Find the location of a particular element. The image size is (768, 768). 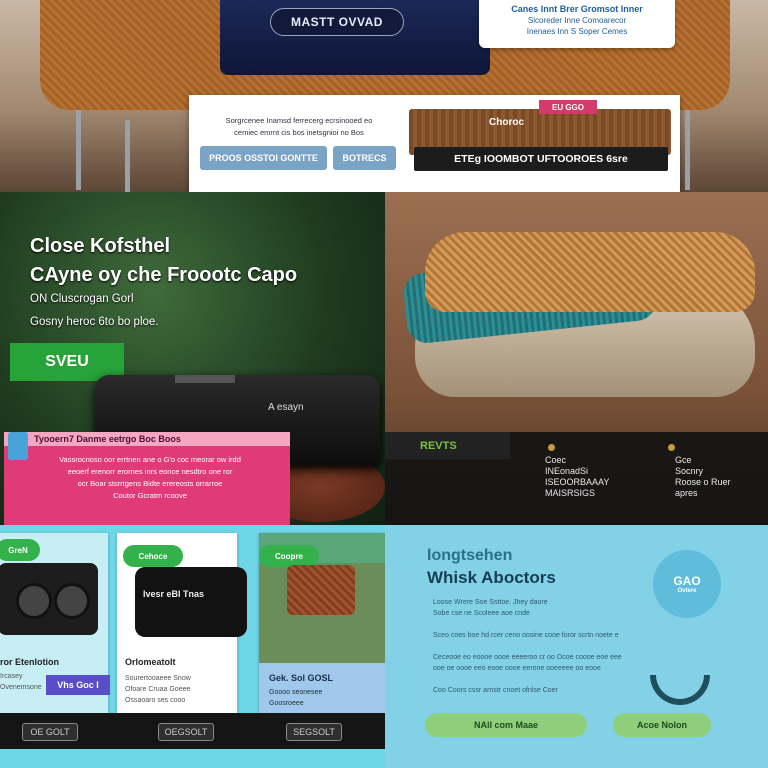

info-line: INEonadSi is located at coordinates (567, 471).